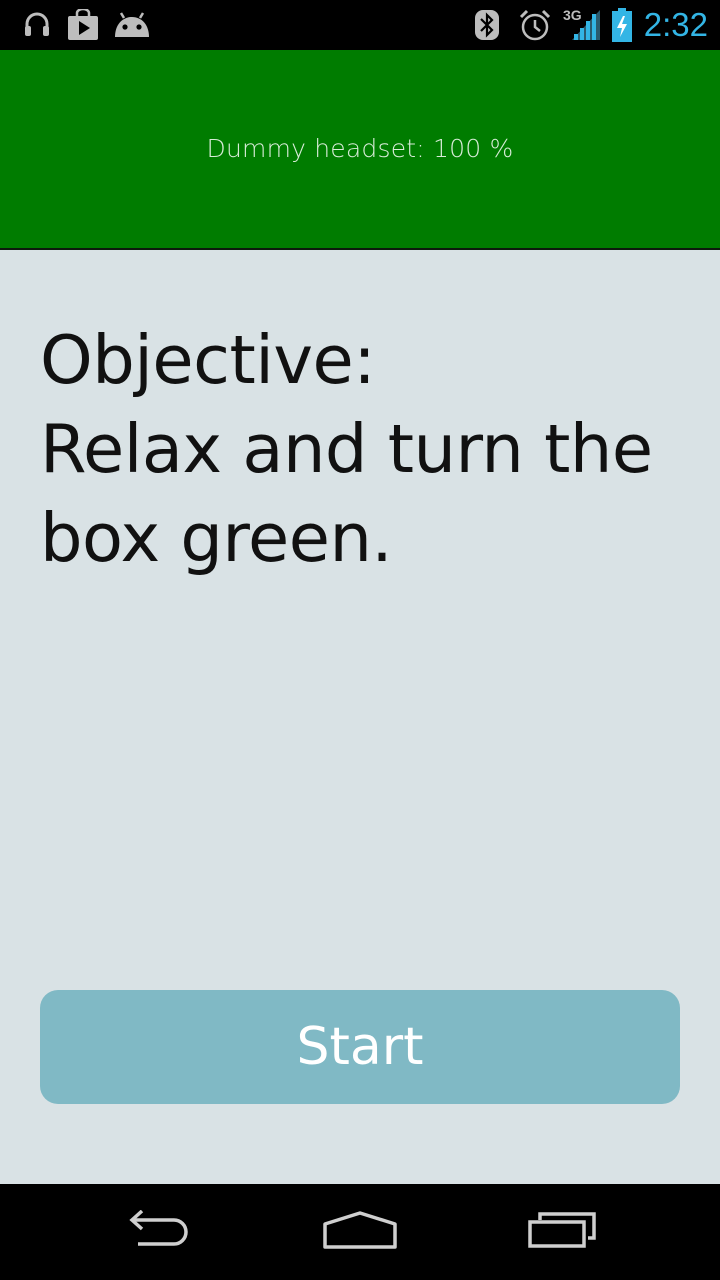 Image resolution: width=720 pixels, height=1280 pixels. What do you see at coordinates (37, 26) in the screenshot?
I see `headphones-icon` at bounding box center [37, 26].